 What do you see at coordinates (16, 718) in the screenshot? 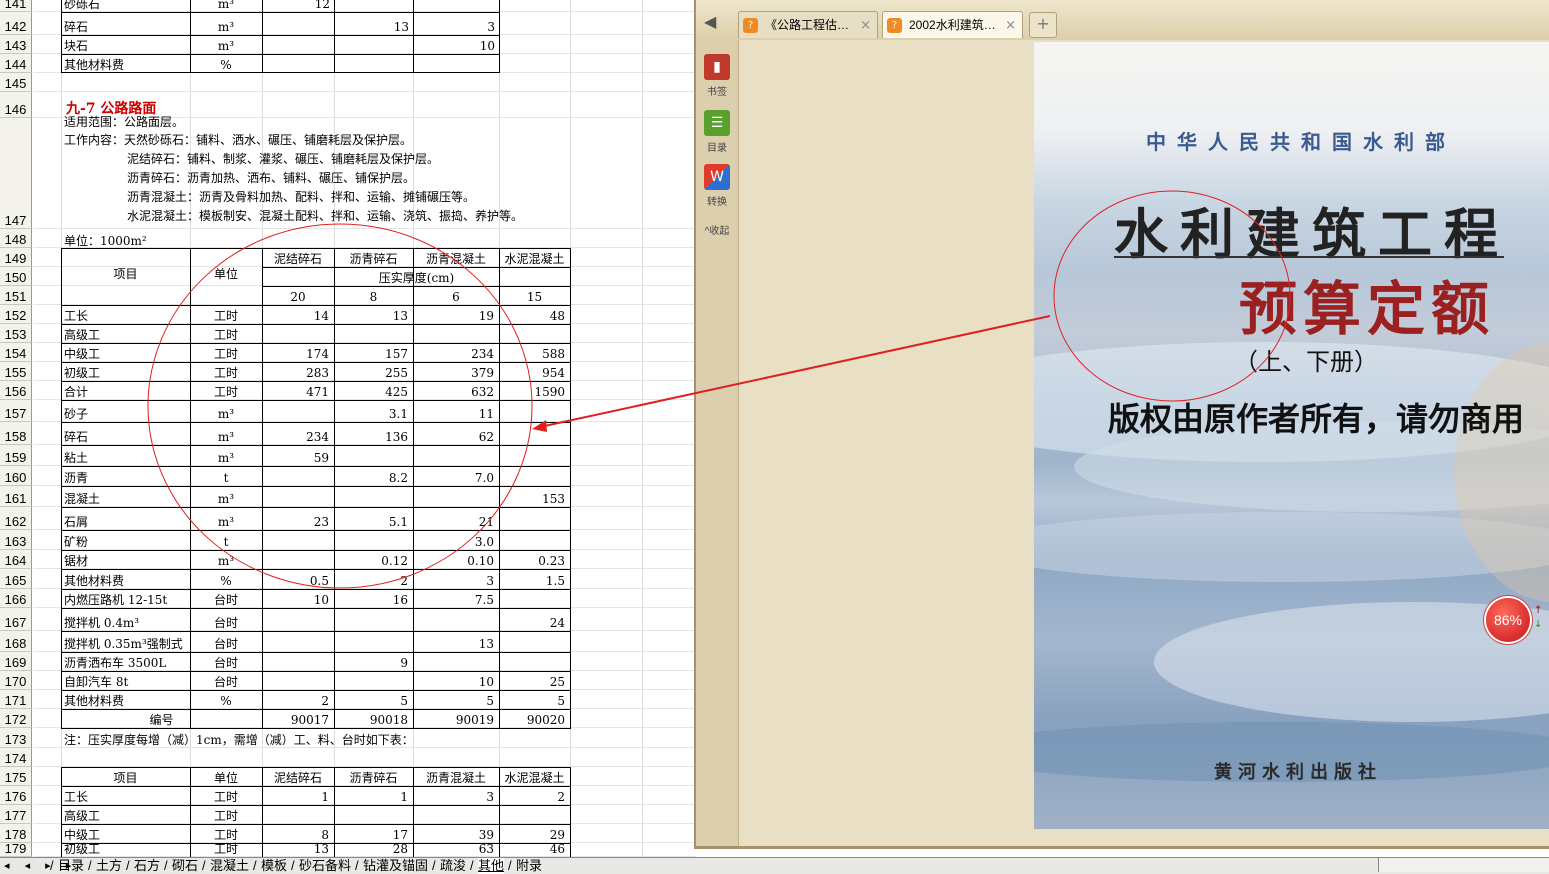
I see `row-header: 172` at bounding box center [16, 718].